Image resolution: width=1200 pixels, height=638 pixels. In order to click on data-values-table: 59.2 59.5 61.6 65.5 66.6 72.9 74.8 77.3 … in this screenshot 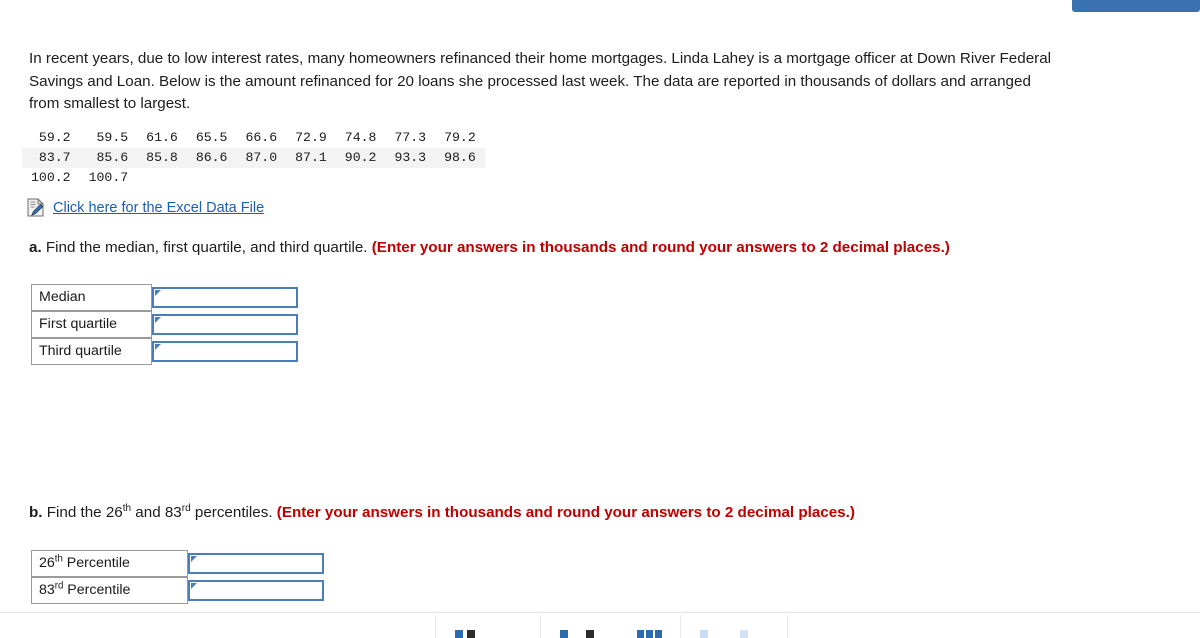, I will do `click(253, 158)`.